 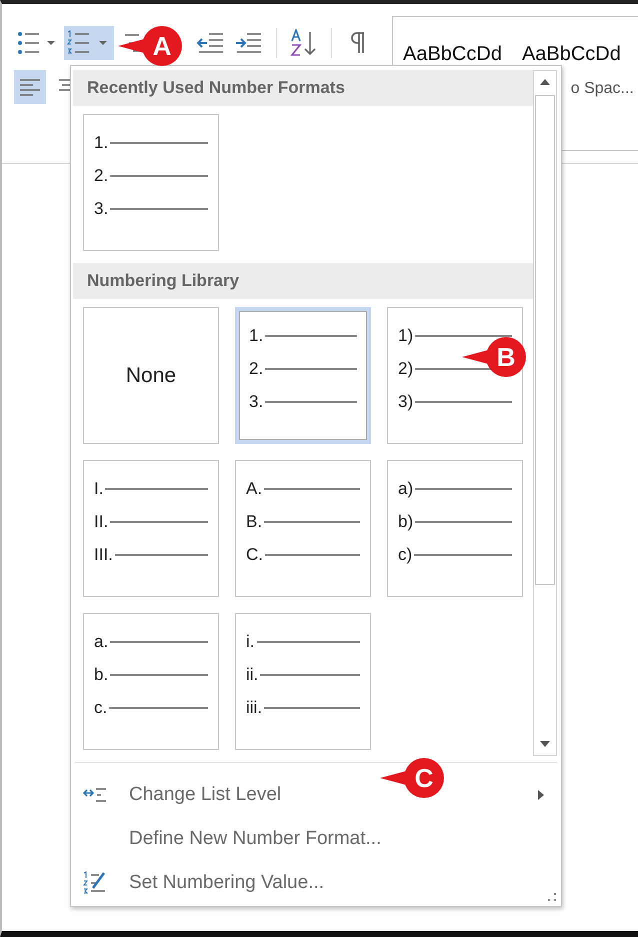 I want to click on list-marker: b), so click(x=406, y=522).